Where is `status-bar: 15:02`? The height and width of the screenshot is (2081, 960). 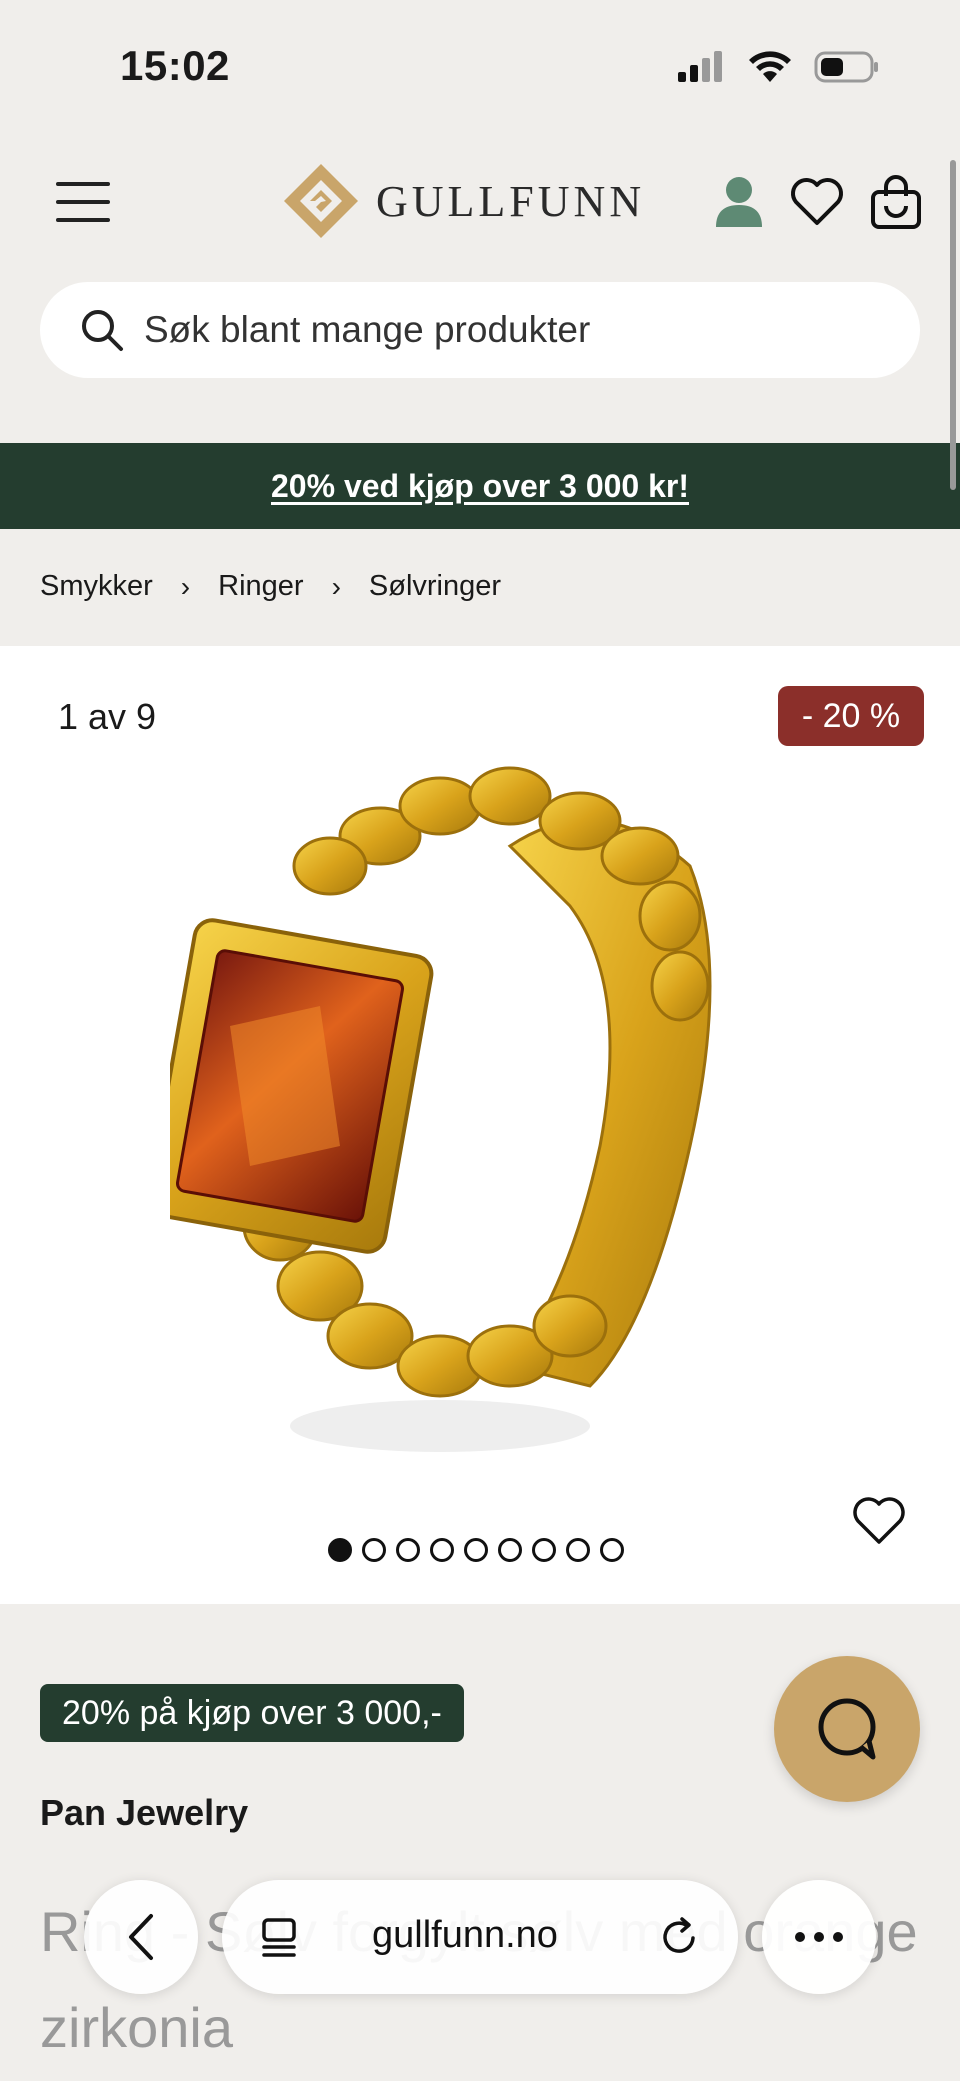 status-bar: 15:02 is located at coordinates (480, 70).